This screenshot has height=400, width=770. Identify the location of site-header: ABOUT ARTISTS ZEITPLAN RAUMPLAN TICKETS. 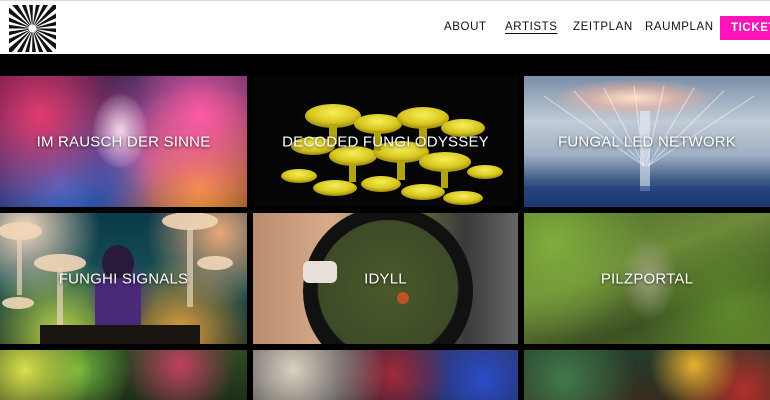
(385, 27).